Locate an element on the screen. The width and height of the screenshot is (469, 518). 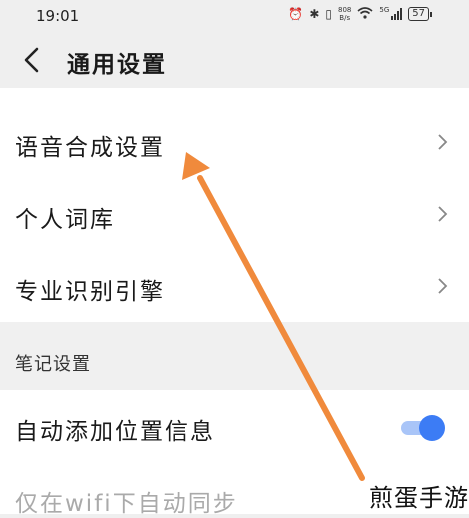
auto-location-toggle is located at coordinates (423, 428).